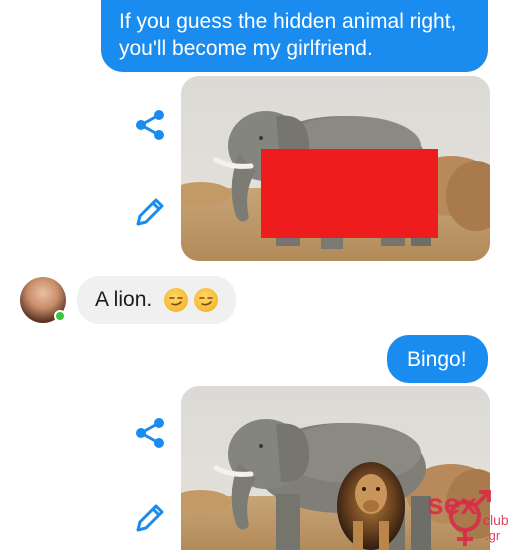 Image resolution: width=518 pixels, height=550 pixels. What do you see at coordinates (156, 300) in the screenshot?
I see `incoming-message-bubble: A lion.` at bounding box center [156, 300].